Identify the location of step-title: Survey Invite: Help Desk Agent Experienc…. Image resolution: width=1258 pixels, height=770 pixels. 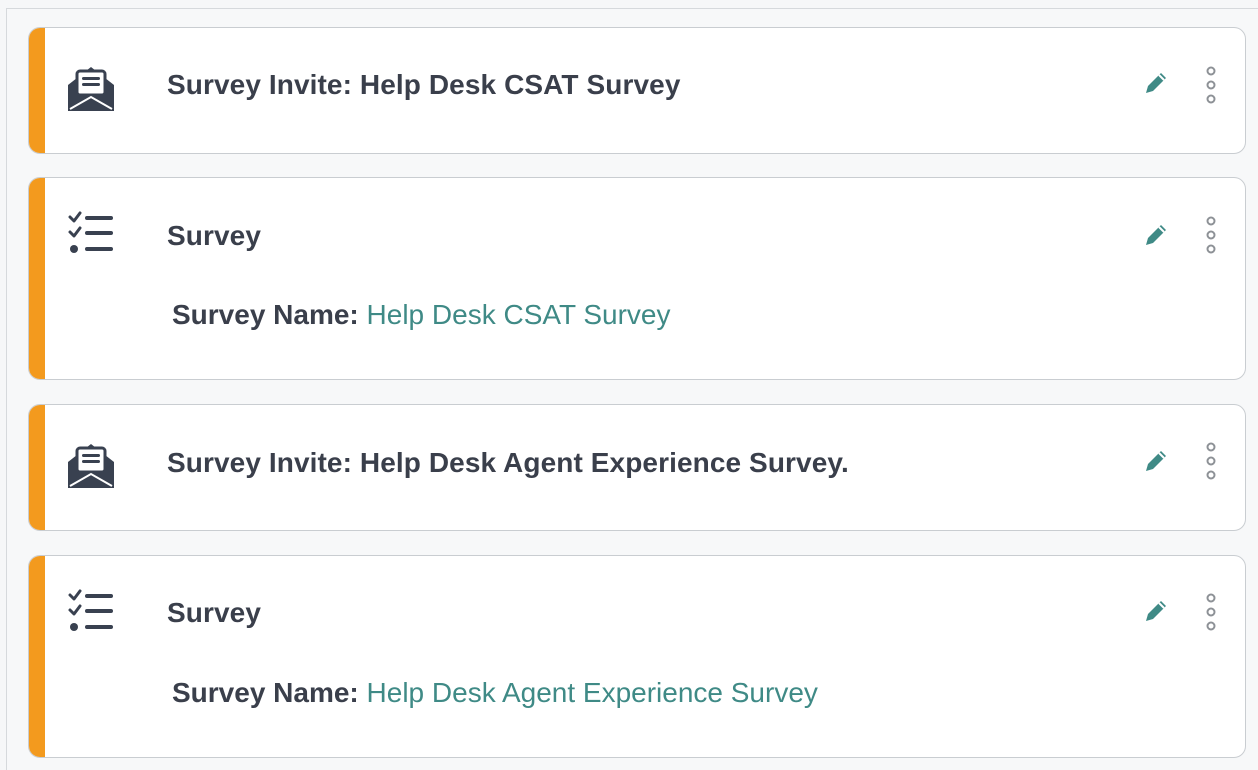
(508, 462).